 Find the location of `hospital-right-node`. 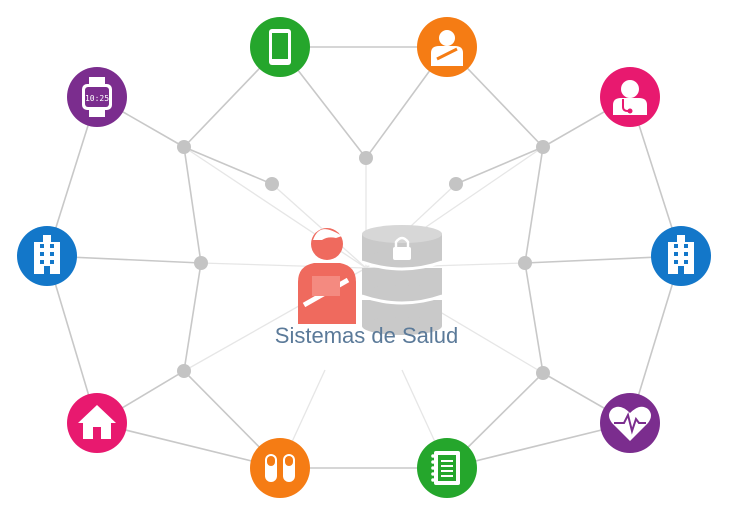

hospital-right-node is located at coordinates (681, 256).